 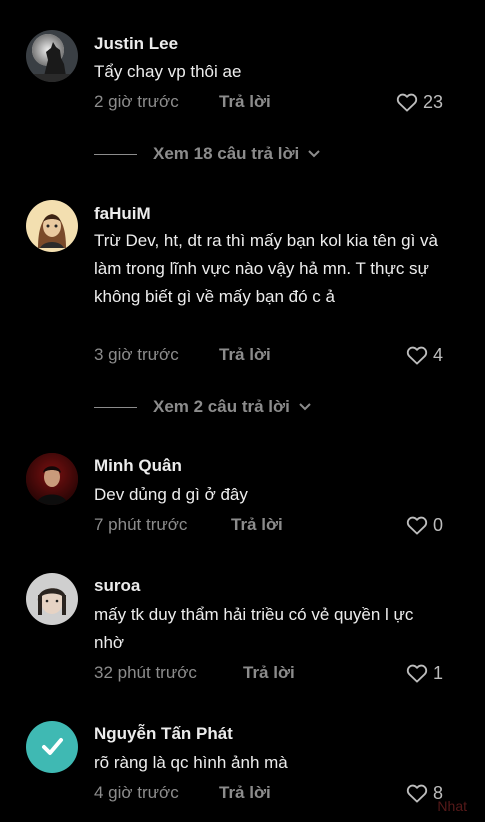 What do you see at coordinates (419, 102) in the screenshot?
I see `like-button: 23` at bounding box center [419, 102].